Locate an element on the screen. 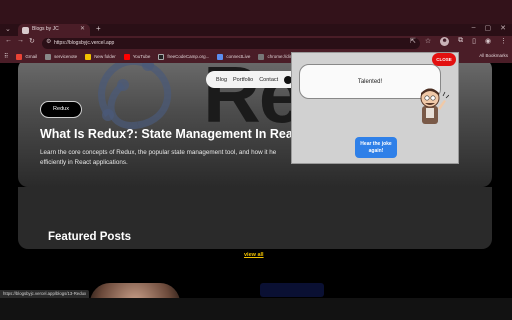 The width and height of the screenshot is (512, 320). servicenote-icon is located at coordinates (48, 56).